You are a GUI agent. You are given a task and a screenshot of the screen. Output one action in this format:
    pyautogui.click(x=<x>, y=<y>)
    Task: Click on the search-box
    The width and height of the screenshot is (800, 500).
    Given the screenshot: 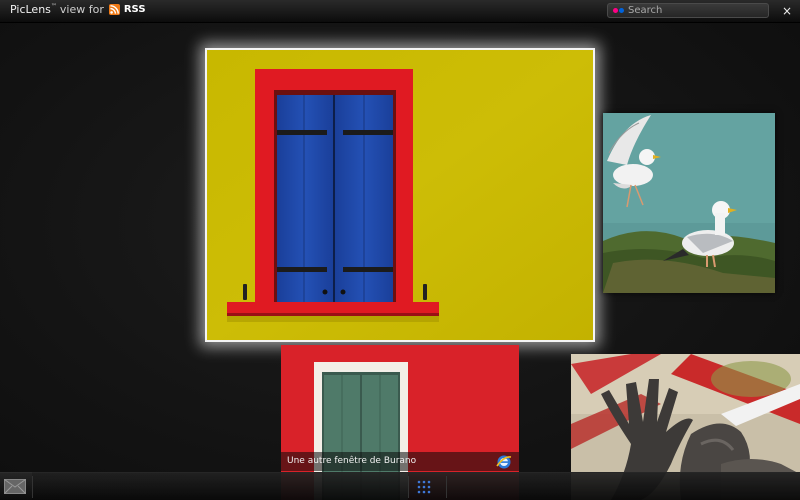 What is the action you would take?
    pyautogui.click(x=688, y=10)
    